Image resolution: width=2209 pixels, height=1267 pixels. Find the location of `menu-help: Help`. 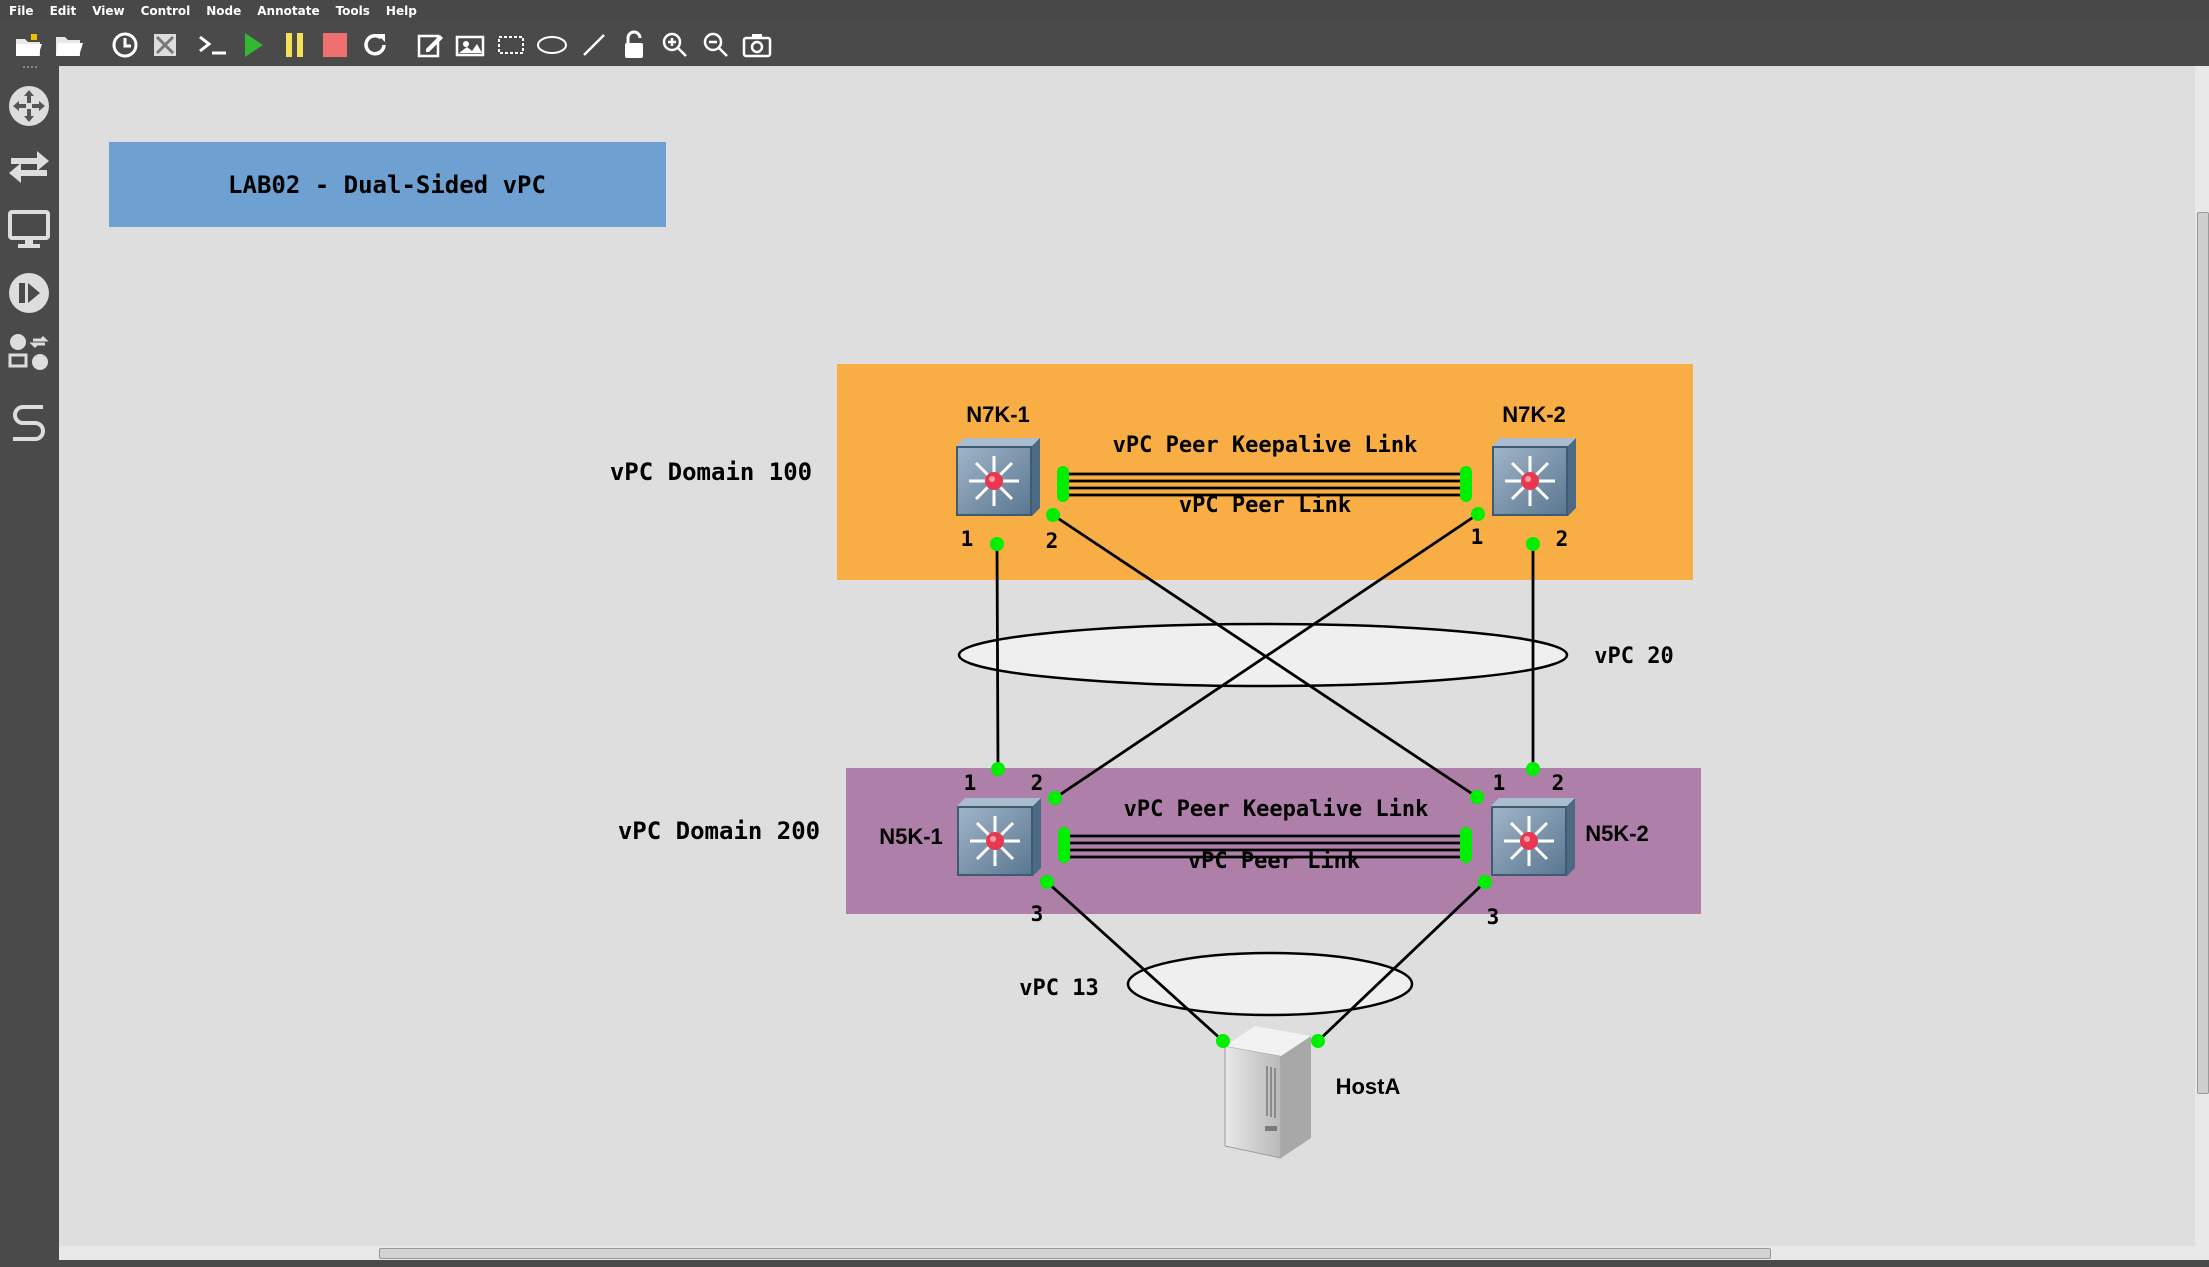

menu-help: Help is located at coordinates (401, 11).